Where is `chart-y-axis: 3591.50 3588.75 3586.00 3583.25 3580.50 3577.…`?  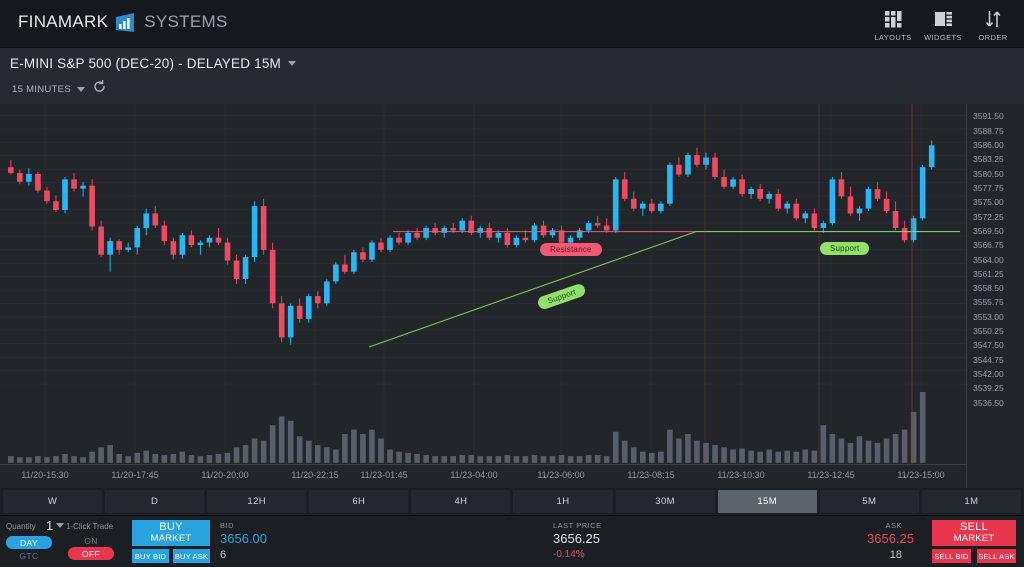
chart-y-axis: 3591.50 3588.75 3586.00 3583.25 3580.50 3577.… is located at coordinates (995, 296).